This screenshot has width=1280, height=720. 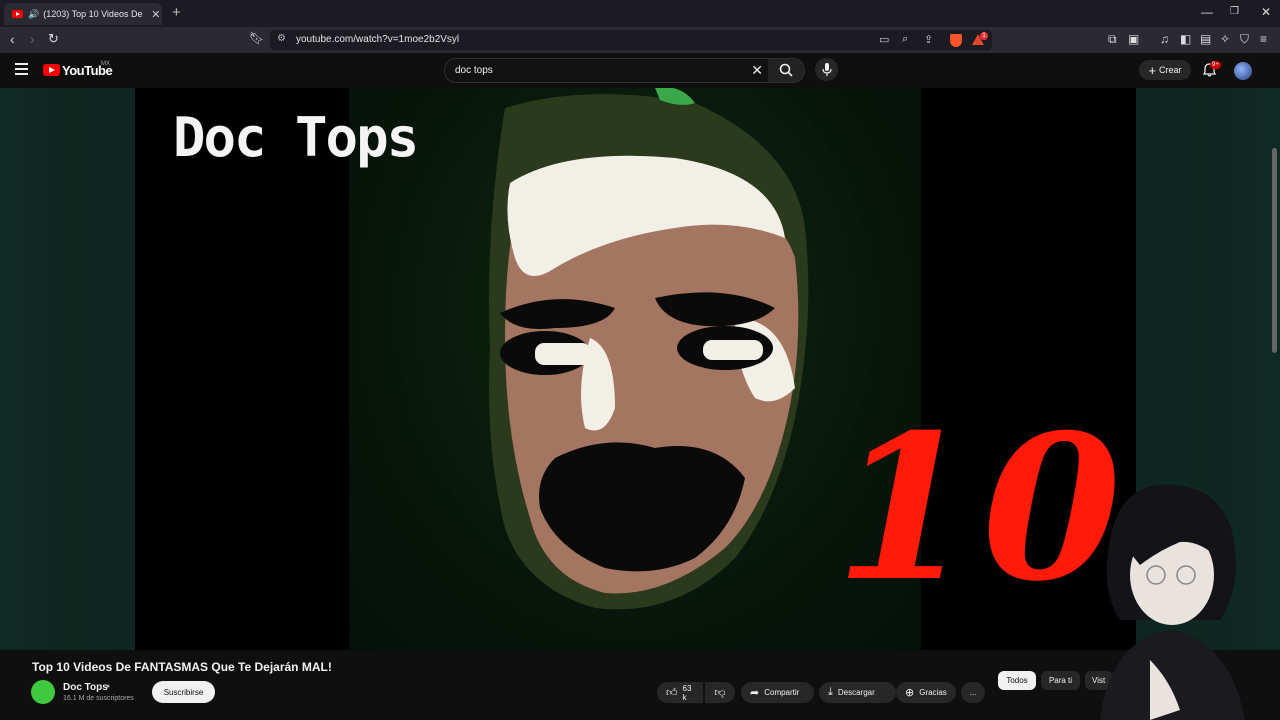 I want to click on subscribe-label: Suscribirse, so click(x=183, y=692).